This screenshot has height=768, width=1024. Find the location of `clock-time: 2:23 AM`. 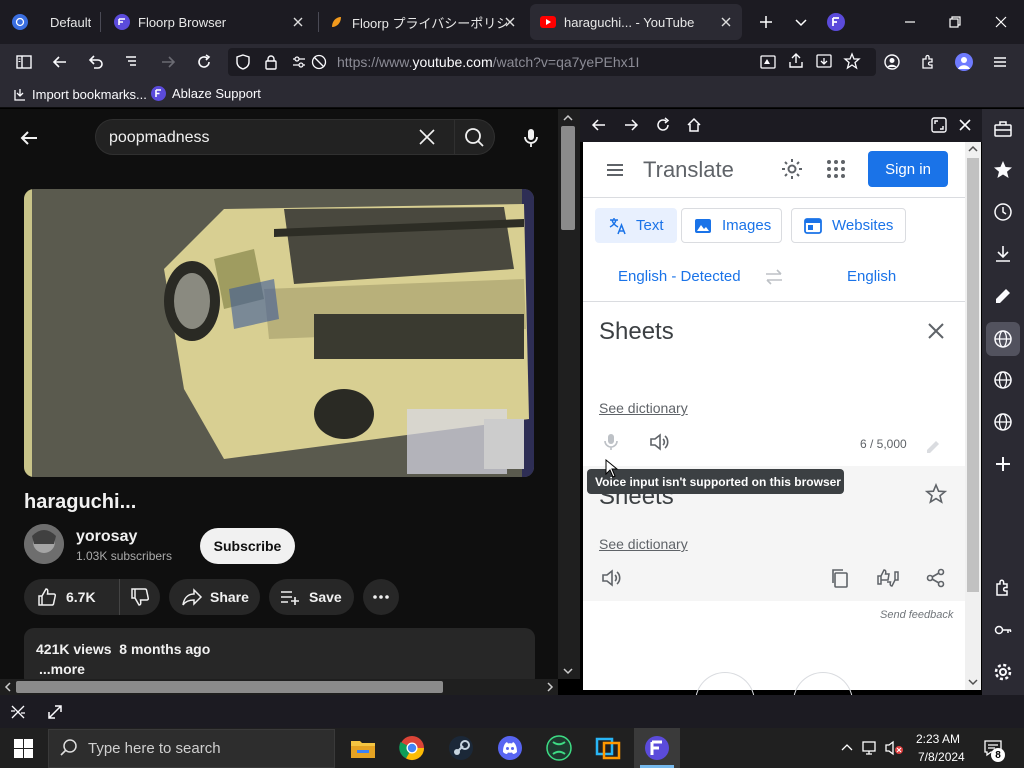

clock-time: 2:23 AM is located at coordinates (938, 739).